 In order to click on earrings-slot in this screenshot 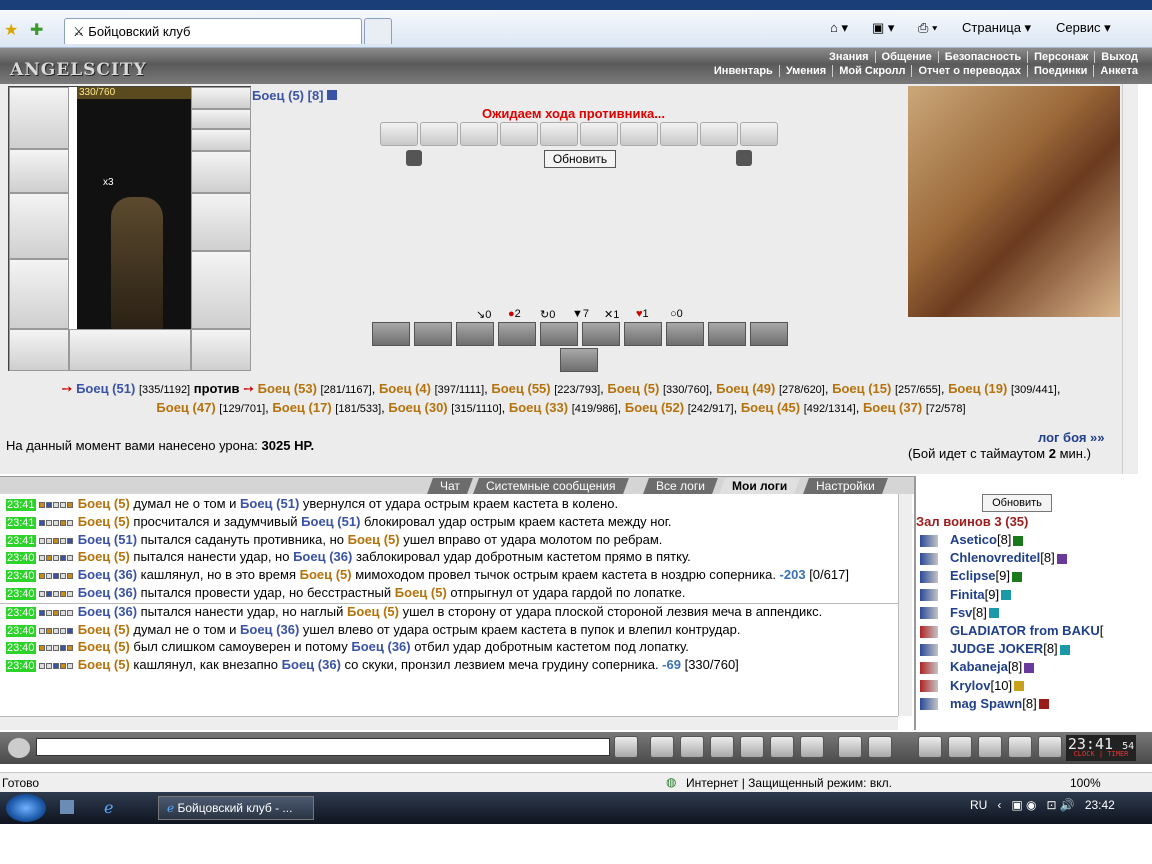, I will do `click(221, 98)`.